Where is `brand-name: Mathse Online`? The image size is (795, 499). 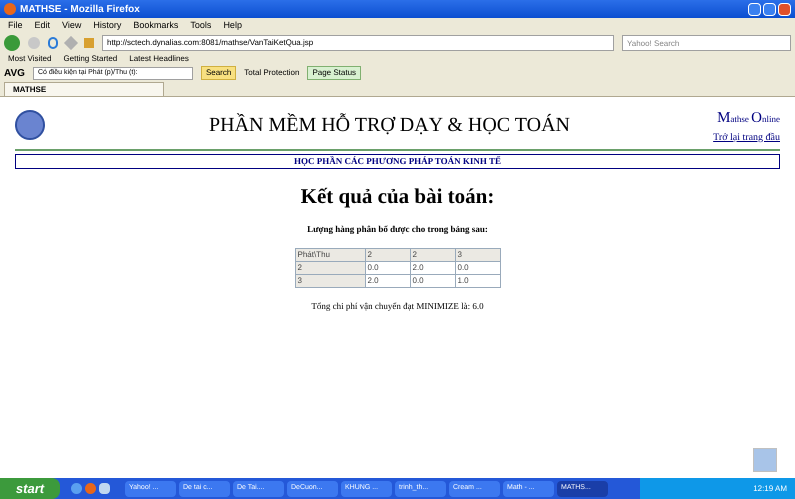 brand-name: Mathse Online is located at coordinates (748, 118).